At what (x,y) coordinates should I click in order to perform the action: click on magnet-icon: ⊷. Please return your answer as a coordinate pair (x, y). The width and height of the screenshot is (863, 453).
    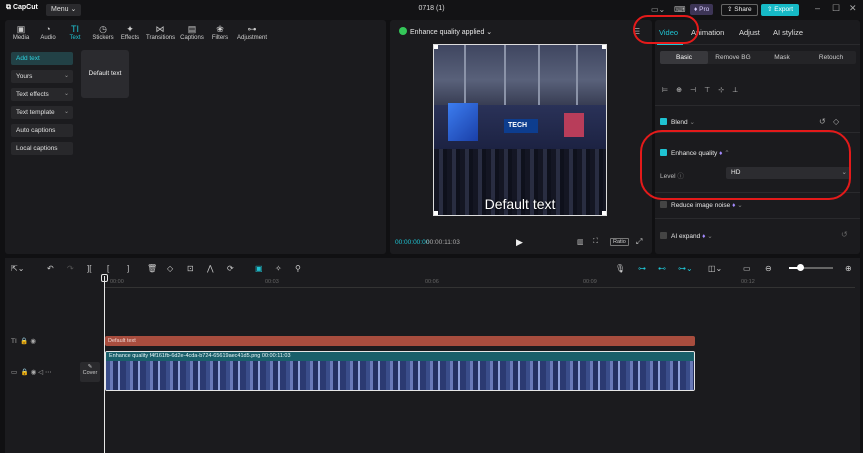
    Looking at the image, I should click on (662, 268).